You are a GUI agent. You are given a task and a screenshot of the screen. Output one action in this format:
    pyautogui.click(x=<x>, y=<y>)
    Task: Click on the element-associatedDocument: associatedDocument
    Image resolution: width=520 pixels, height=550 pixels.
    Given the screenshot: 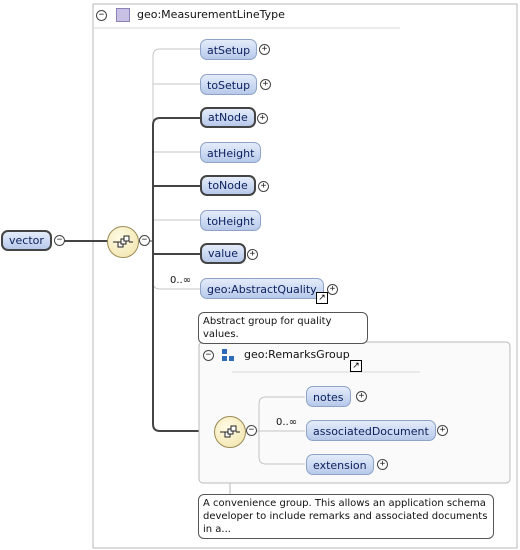 What is the action you would take?
    pyautogui.click(x=371, y=430)
    